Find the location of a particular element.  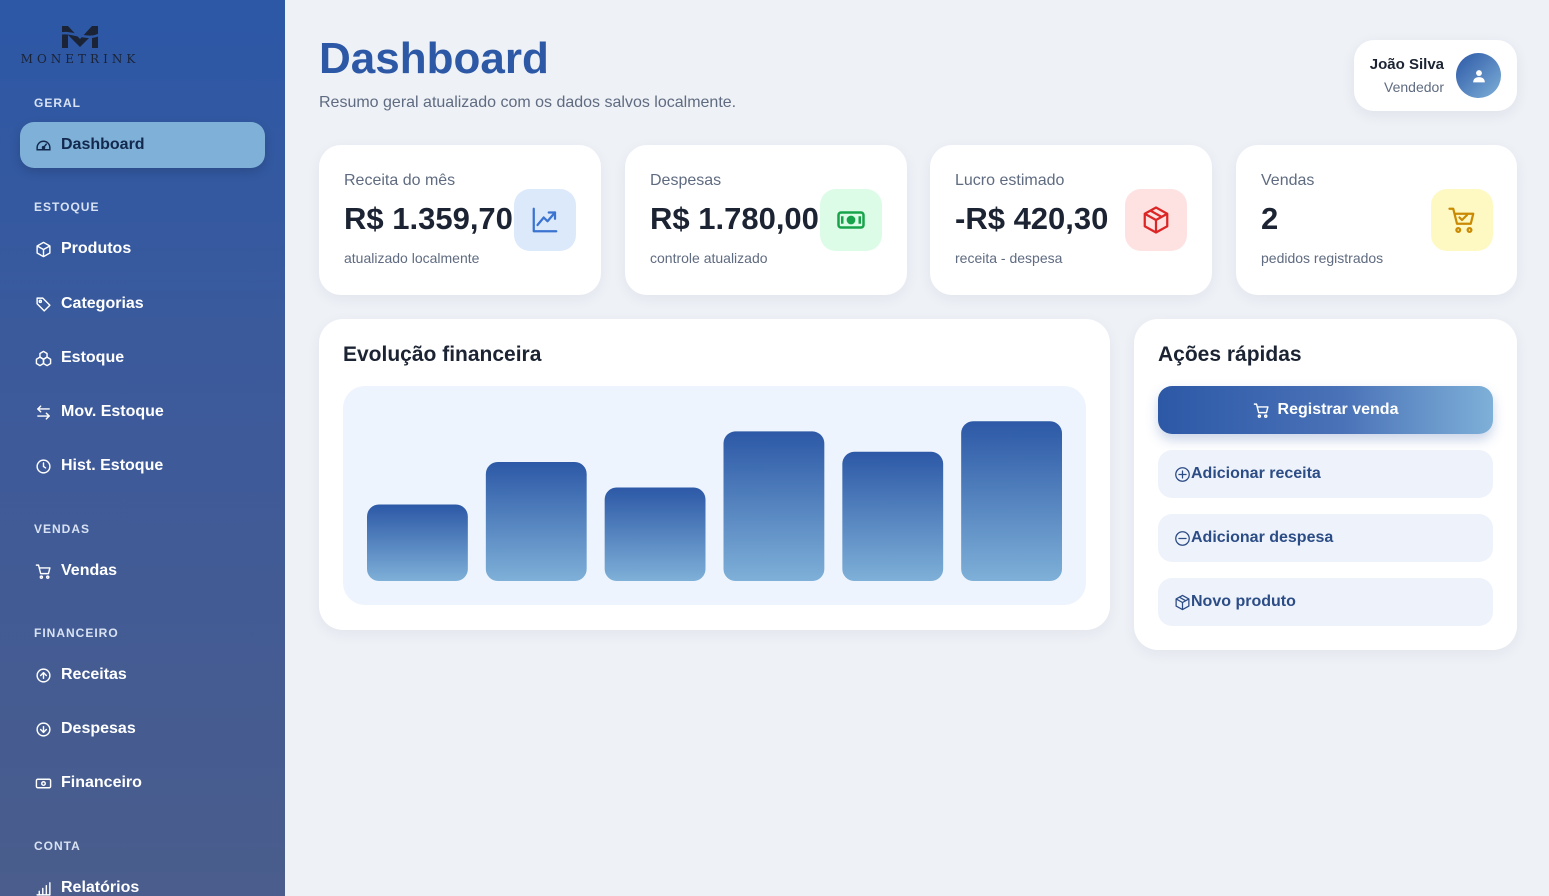

brand-name: MONETRINK is located at coordinates (80, 59).